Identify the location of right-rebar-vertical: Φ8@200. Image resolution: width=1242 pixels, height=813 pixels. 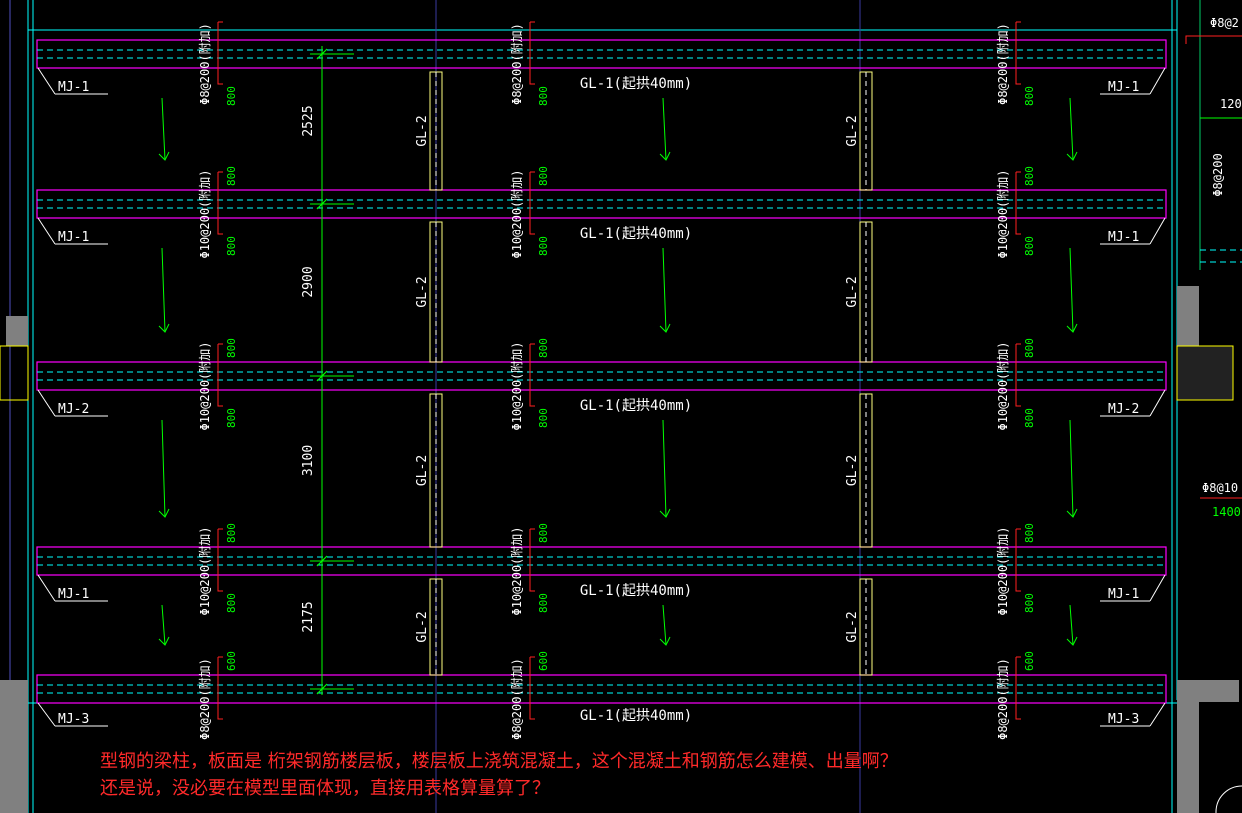
(1218, 174).